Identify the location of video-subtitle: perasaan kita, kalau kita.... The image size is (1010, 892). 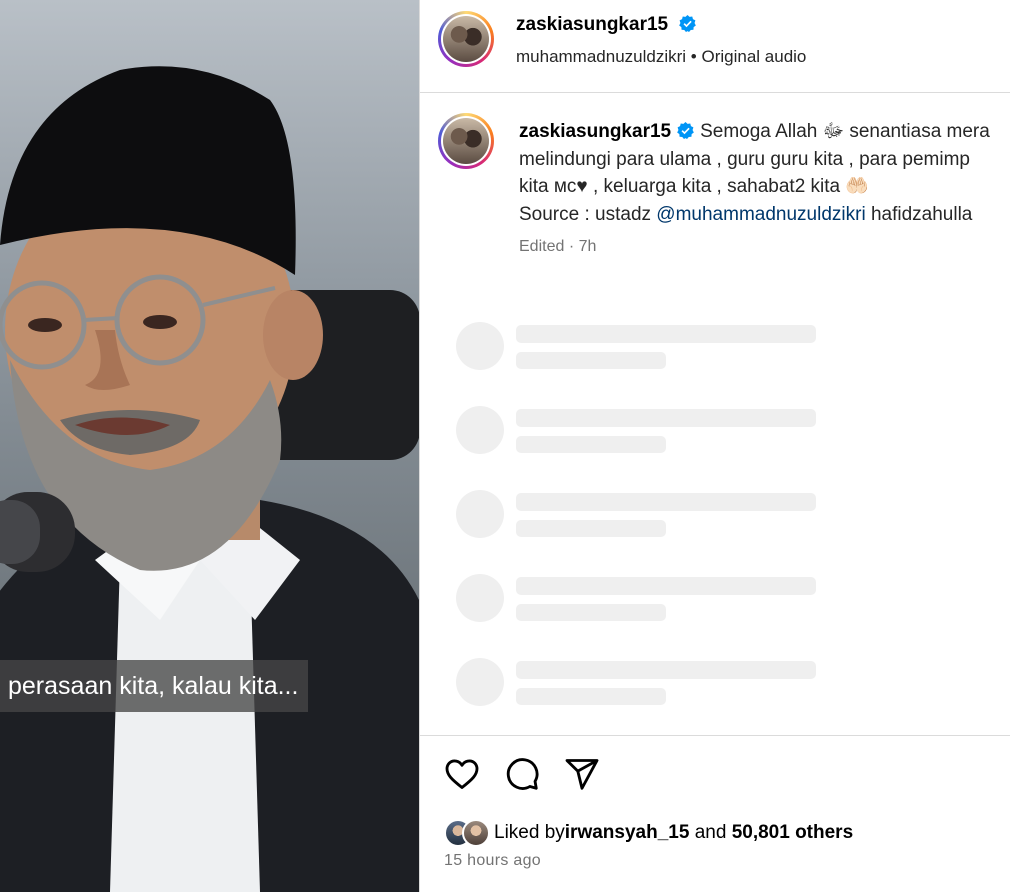
(154, 686).